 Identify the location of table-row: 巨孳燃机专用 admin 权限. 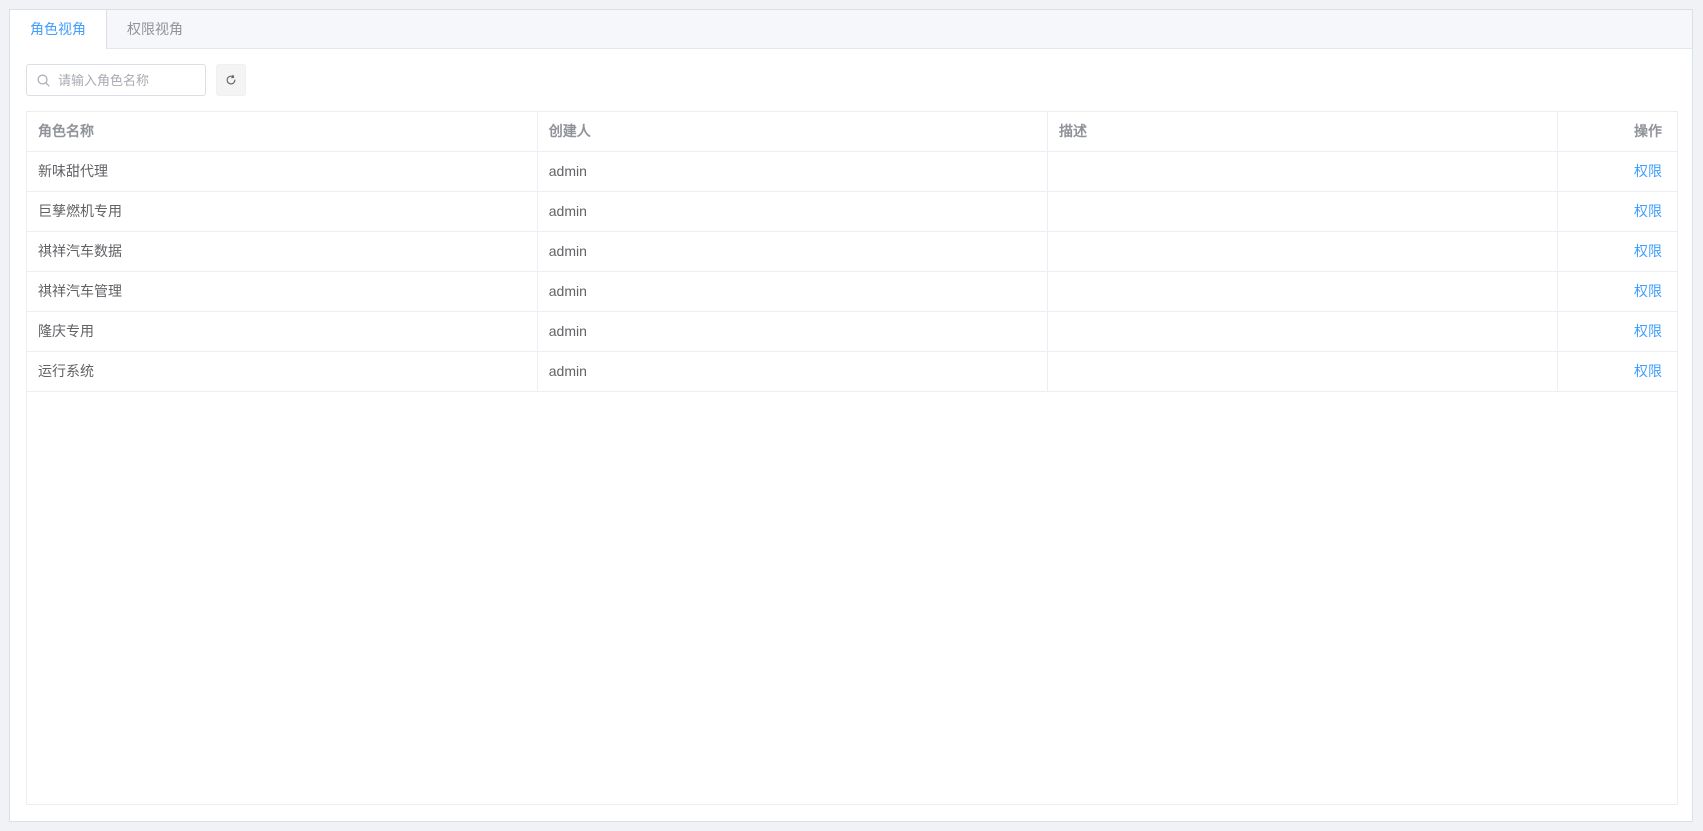
(852, 211).